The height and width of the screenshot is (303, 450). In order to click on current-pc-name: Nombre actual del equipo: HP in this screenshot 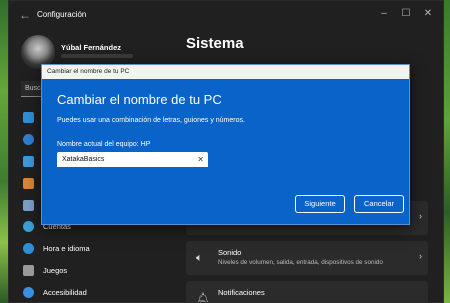, I will do `click(104, 144)`.